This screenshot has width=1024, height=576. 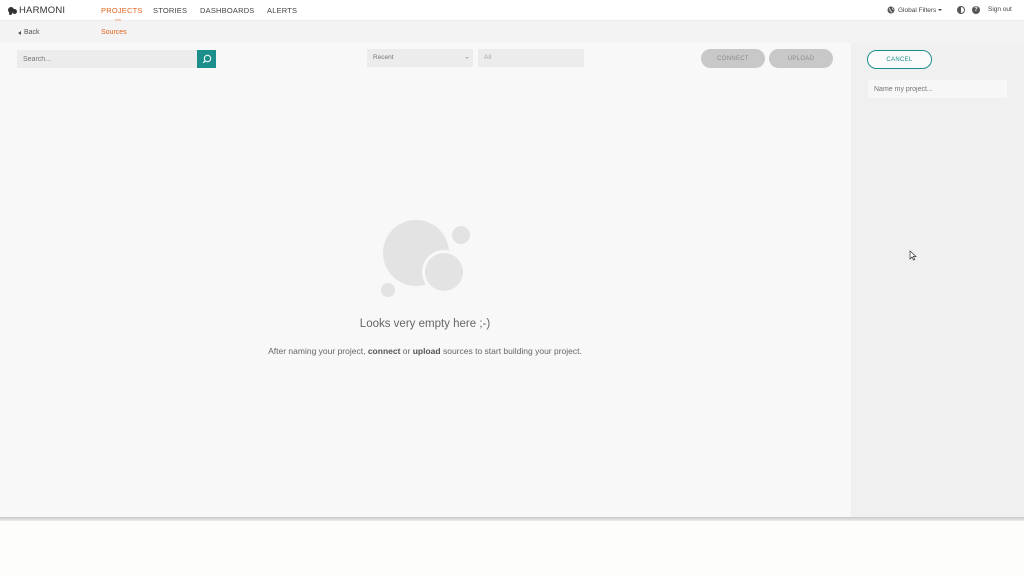 I want to click on filter-select-value: All, so click(x=488, y=57).